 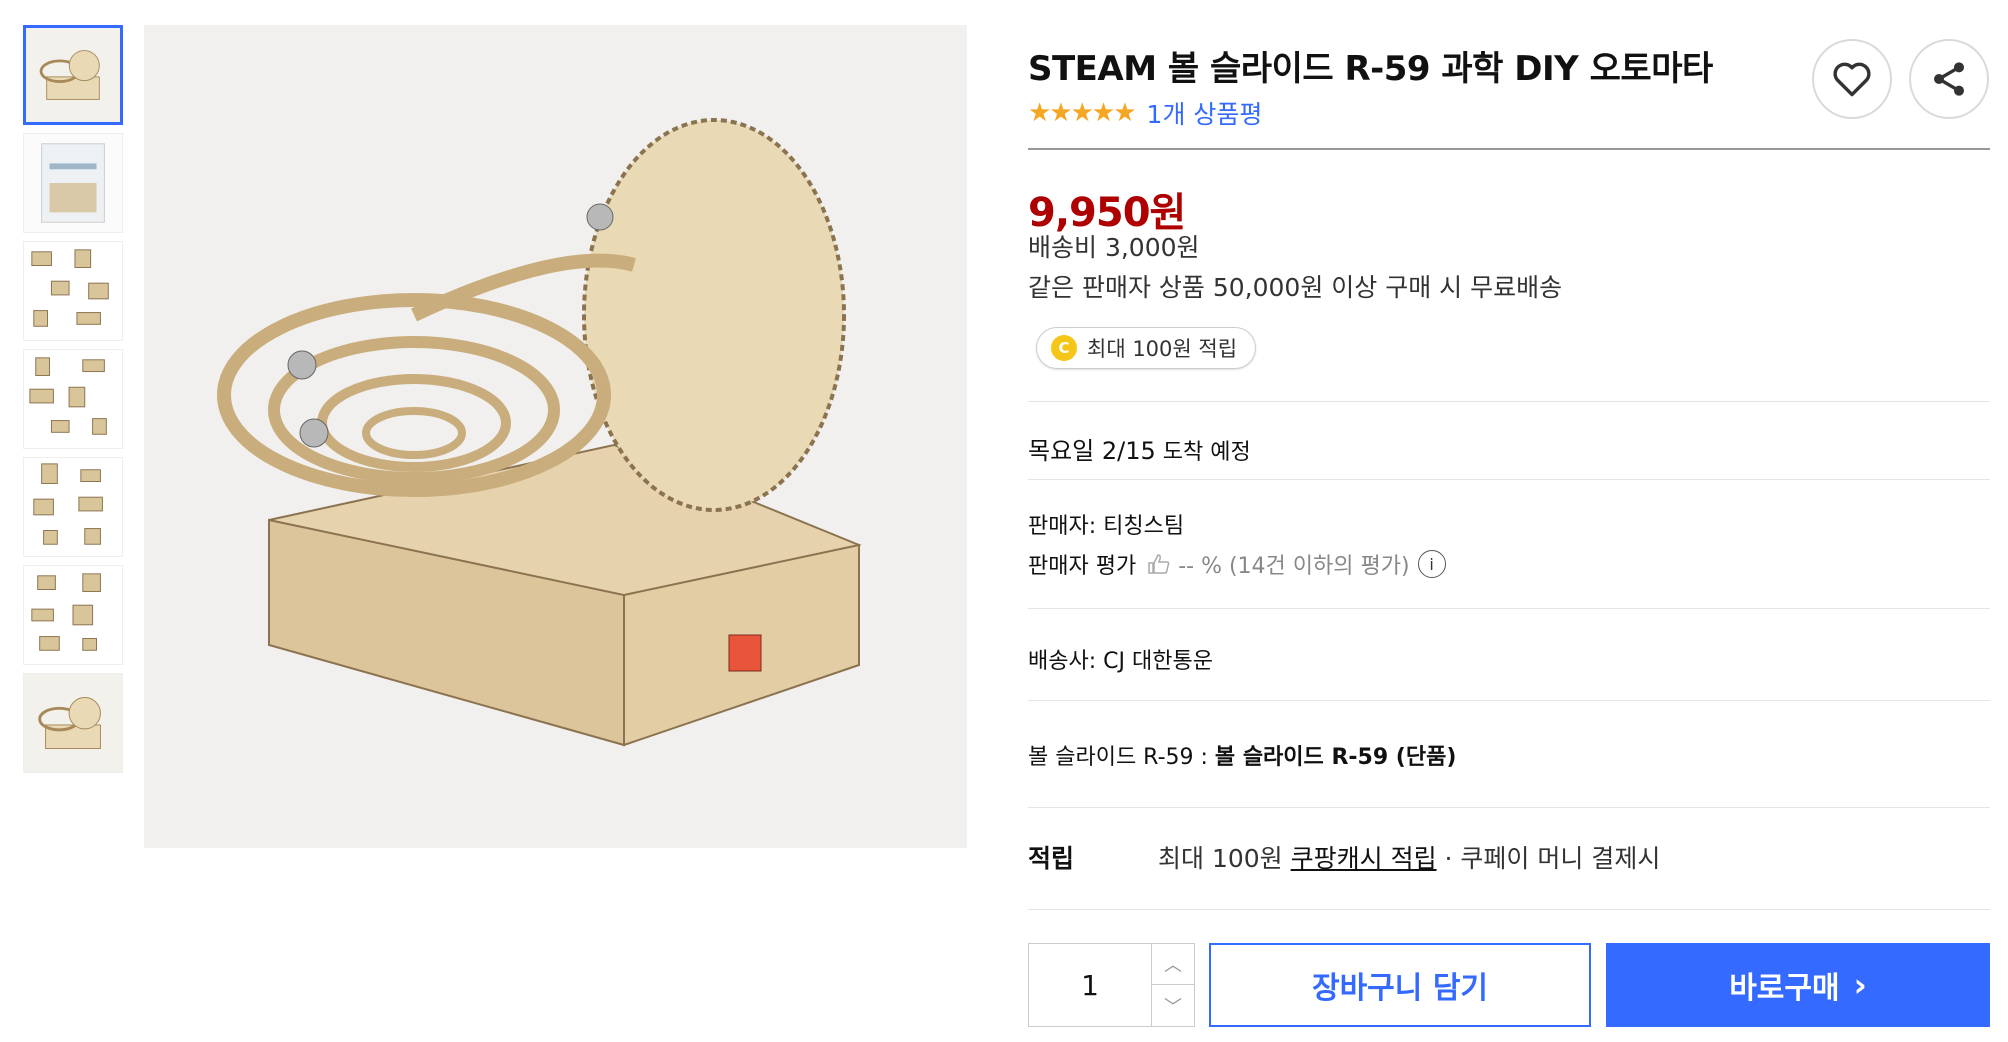 I want to click on reward-prefix: 최대 100원, so click(x=1224, y=858).